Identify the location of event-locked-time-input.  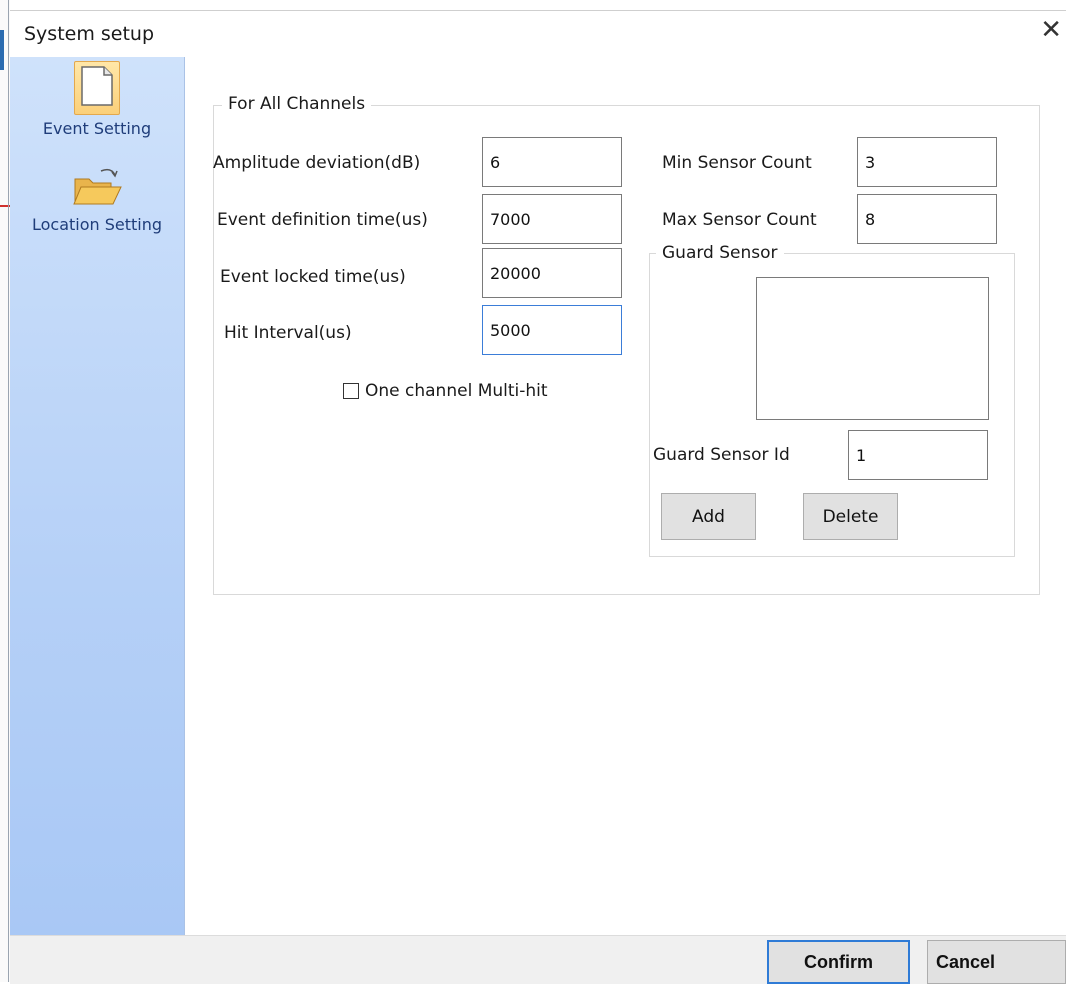
(552, 273).